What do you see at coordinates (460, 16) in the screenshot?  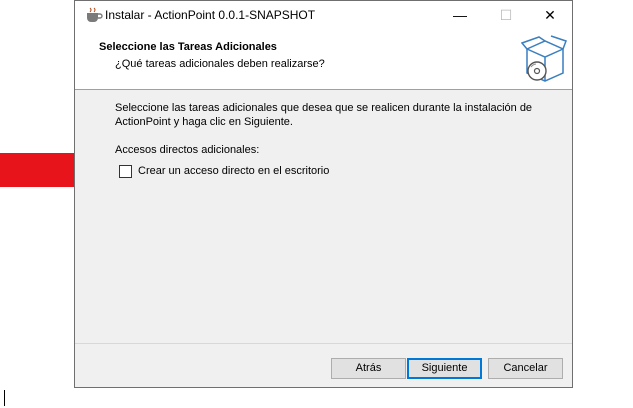 I see `minimize-button: —` at bounding box center [460, 16].